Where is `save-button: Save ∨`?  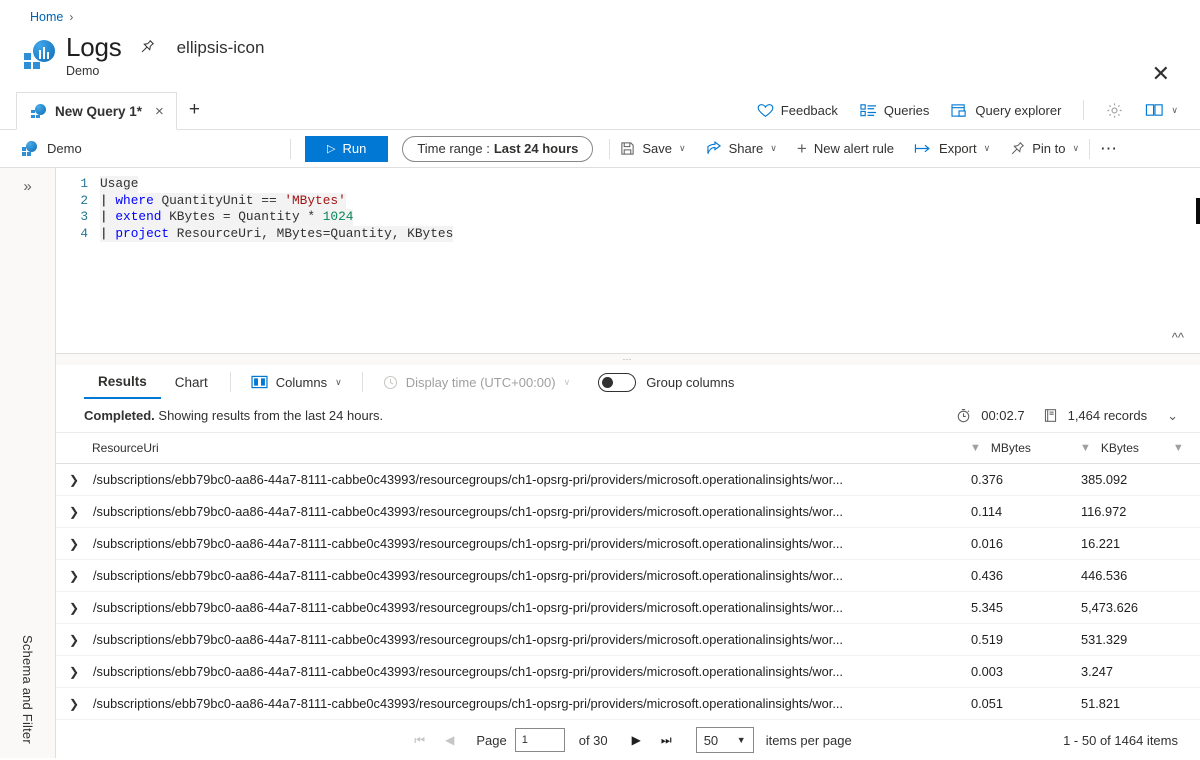 save-button: Save ∨ is located at coordinates (652, 149).